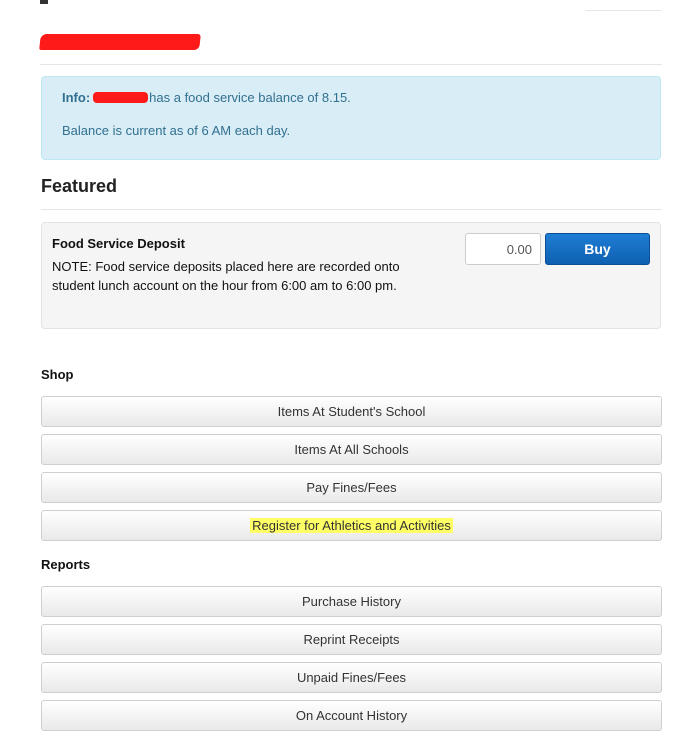 Image resolution: width=677 pixels, height=739 pixels. What do you see at coordinates (250, 97) in the screenshot?
I see `balance-text: has a food service balance of 8.15.` at bounding box center [250, 97].